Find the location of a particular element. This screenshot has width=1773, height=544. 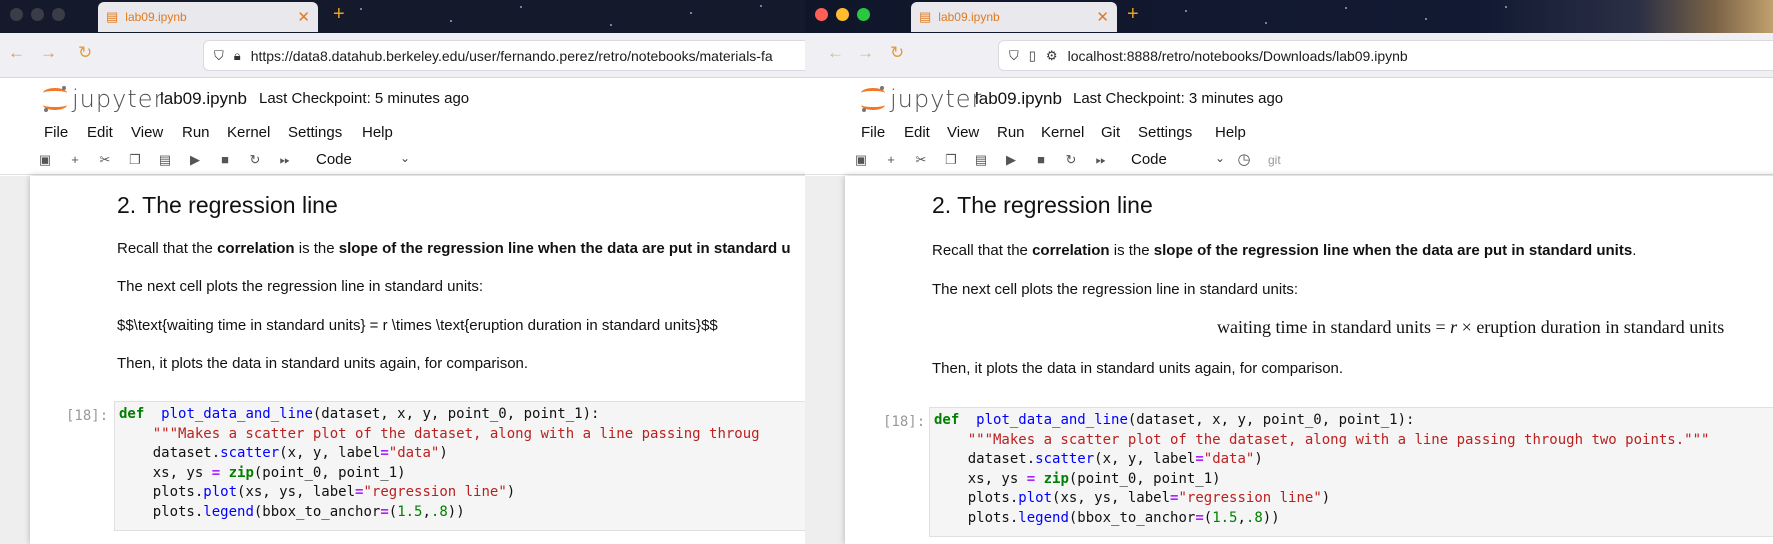

tab-title: lab09.ipynb is located at coordinates (156, 17).